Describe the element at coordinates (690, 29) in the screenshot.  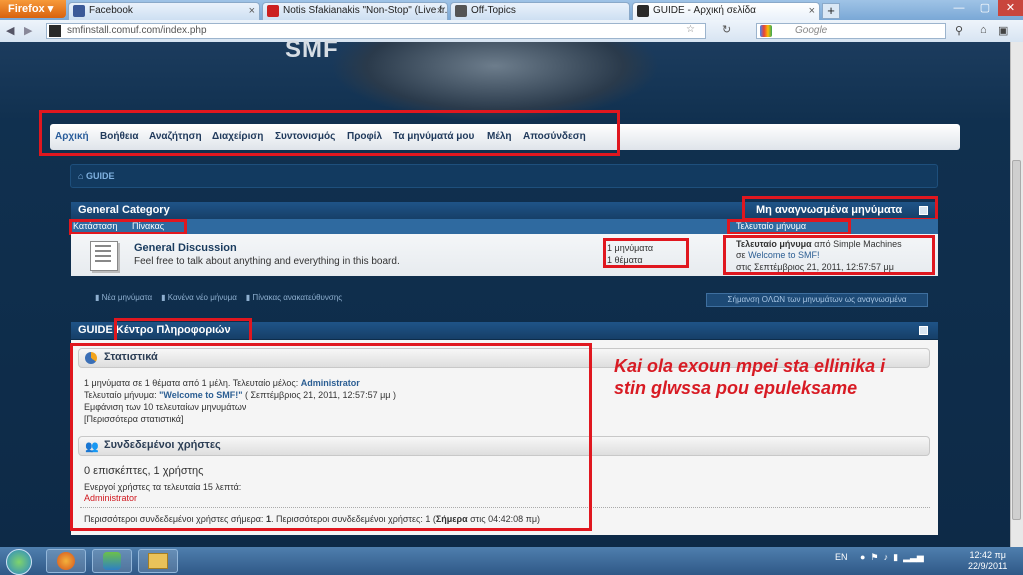
I see `bookmark-star-icon: ☆` at that location.